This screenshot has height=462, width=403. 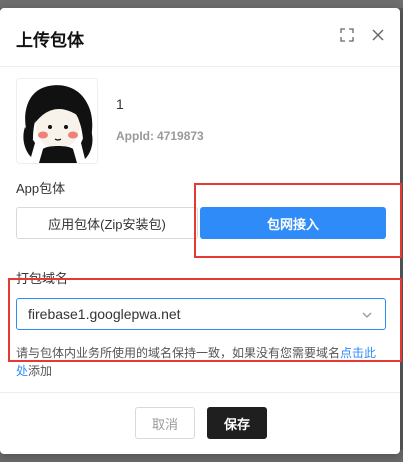 What do you see at coordinates (201, 362) in the screenshot?
I see `domain-help-text: 请与包体内业务所使用的域名保持一致，如果没有您需要域名点击此处添加` at bounding box center [201, 362].